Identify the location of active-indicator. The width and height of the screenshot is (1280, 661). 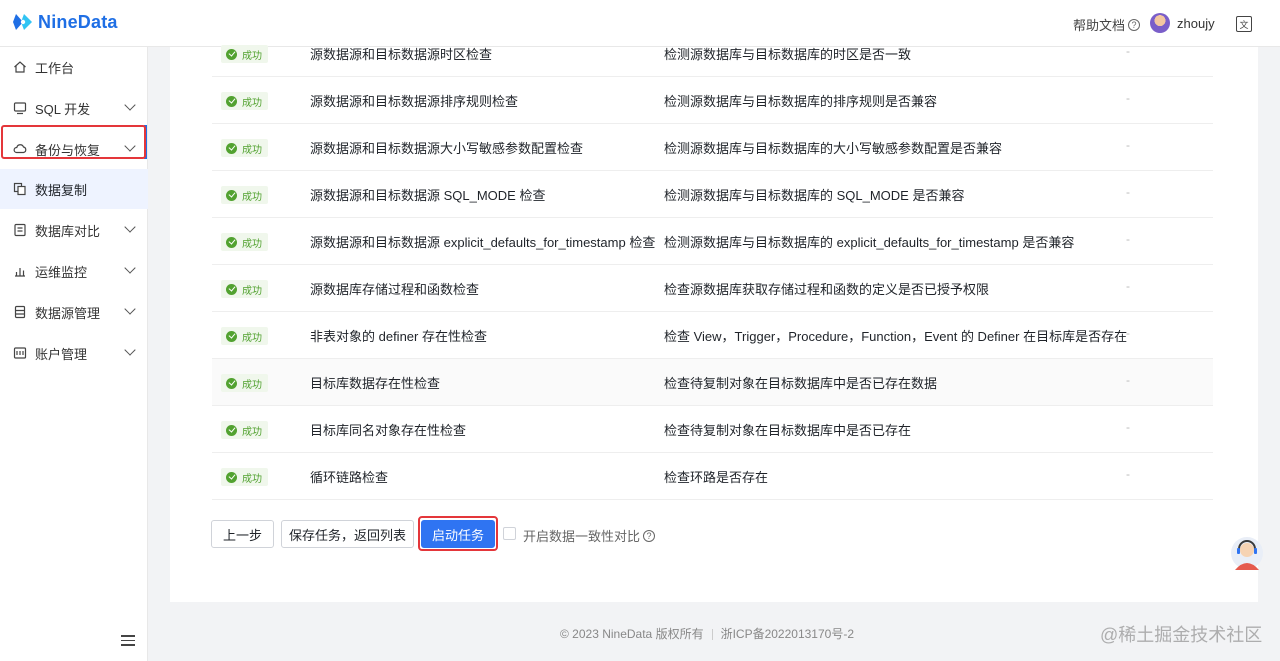
(145, 142).